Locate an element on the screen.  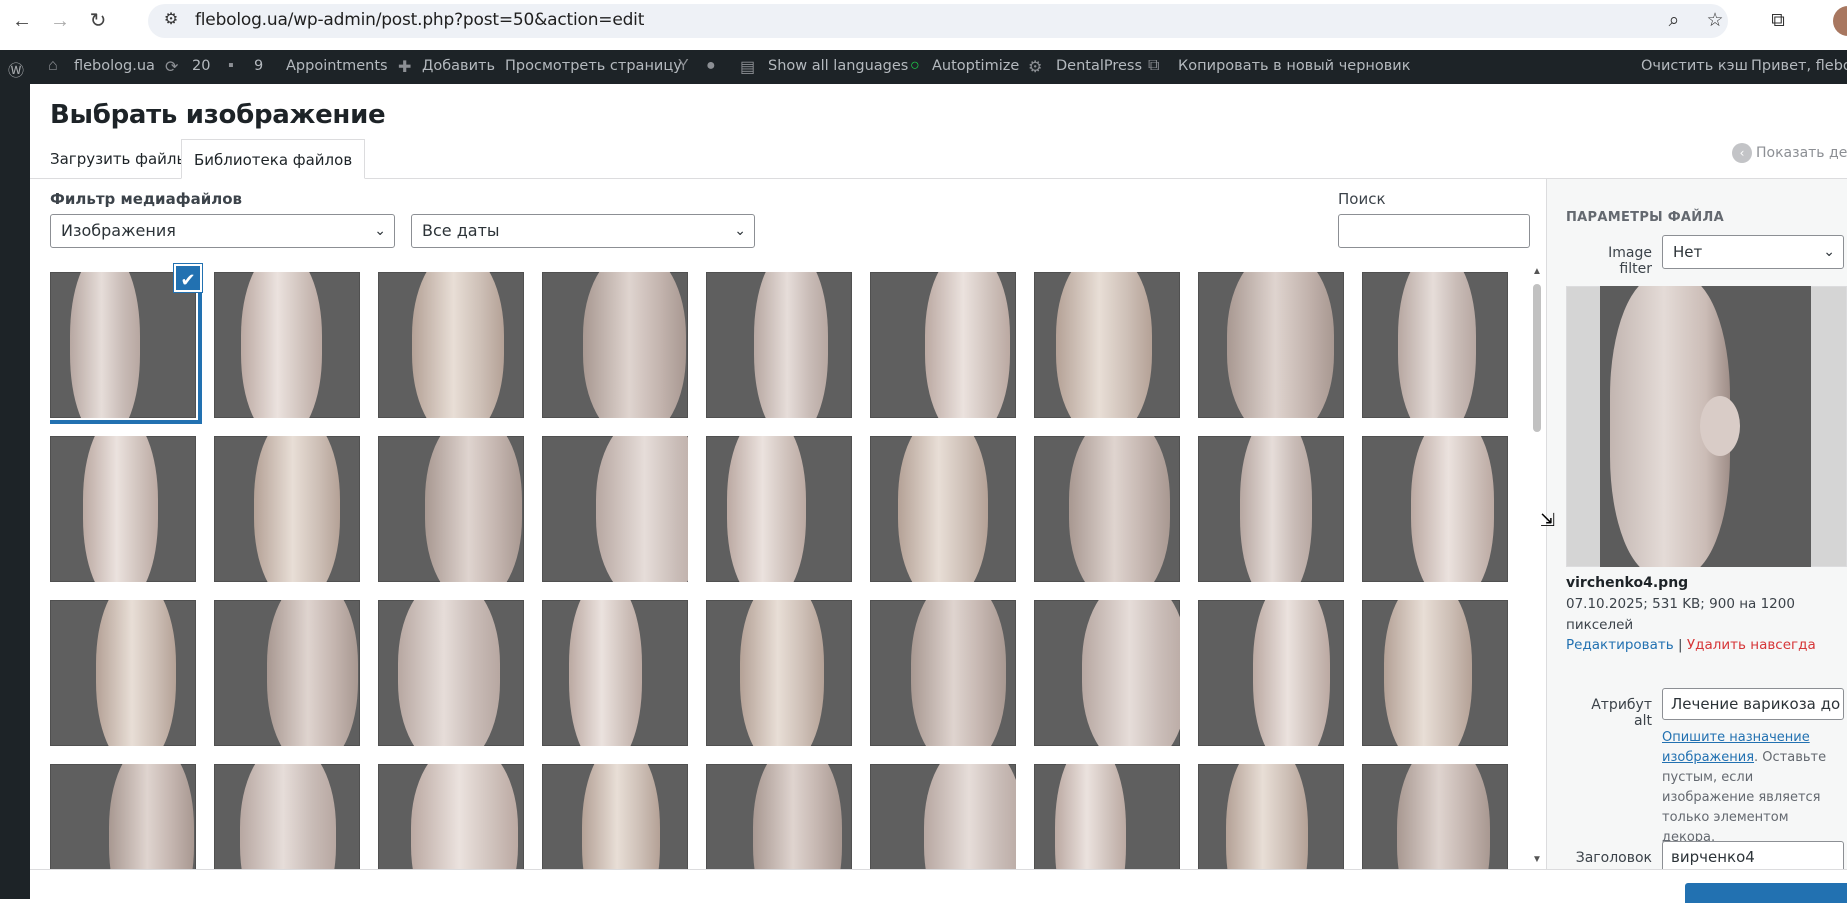
adminbar-site: flebolog.ua is located at coordinates (114, 66).